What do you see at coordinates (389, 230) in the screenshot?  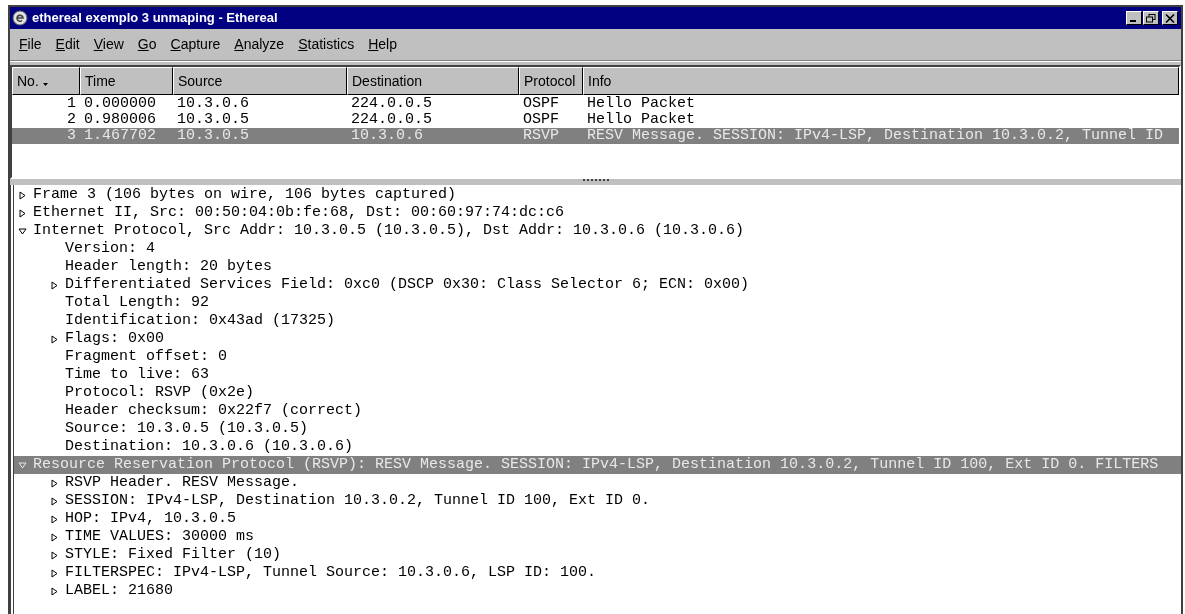 I see `tree-text: Internet Protocol, Src Addr: 10.3.0.5 (10.3.0.5), Dst Addr: 10.3.0.6 (10.3.0.6)` at bounding box center [389, 230].